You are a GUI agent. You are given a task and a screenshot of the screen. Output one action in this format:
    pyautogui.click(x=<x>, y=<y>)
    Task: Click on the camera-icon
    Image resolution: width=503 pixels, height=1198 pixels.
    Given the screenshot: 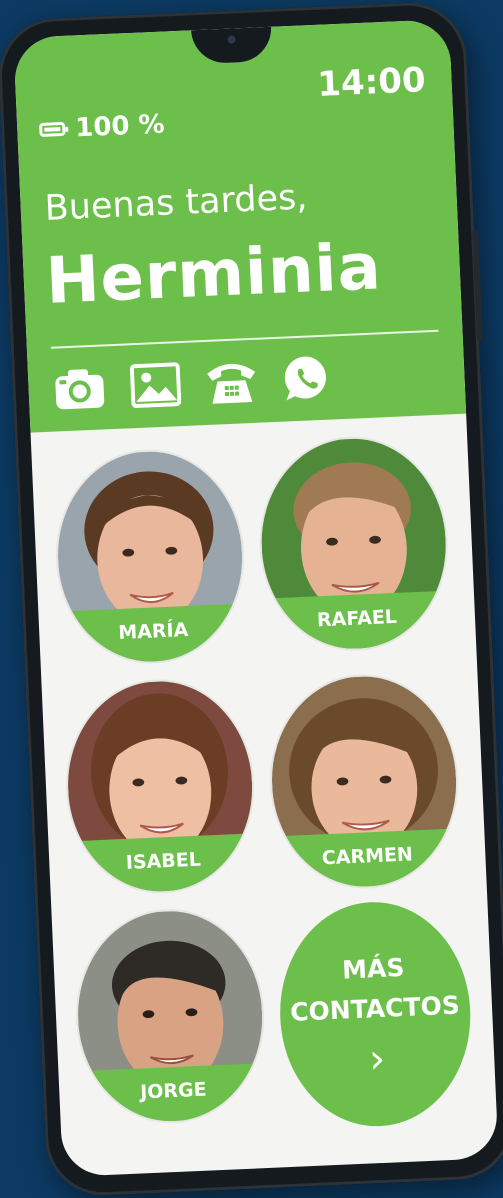 What is the action you would take?
    pyautogui.click(x=79, y=388)
    